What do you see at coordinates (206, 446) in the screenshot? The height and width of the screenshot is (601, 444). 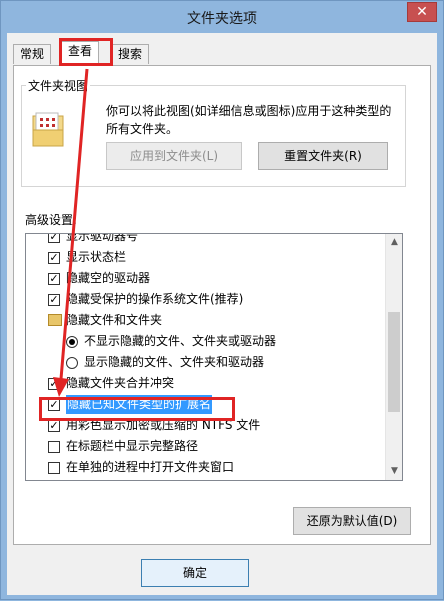 I see `list-item: 在标题栏中显示完整路径` at bounding box center [206, 446].